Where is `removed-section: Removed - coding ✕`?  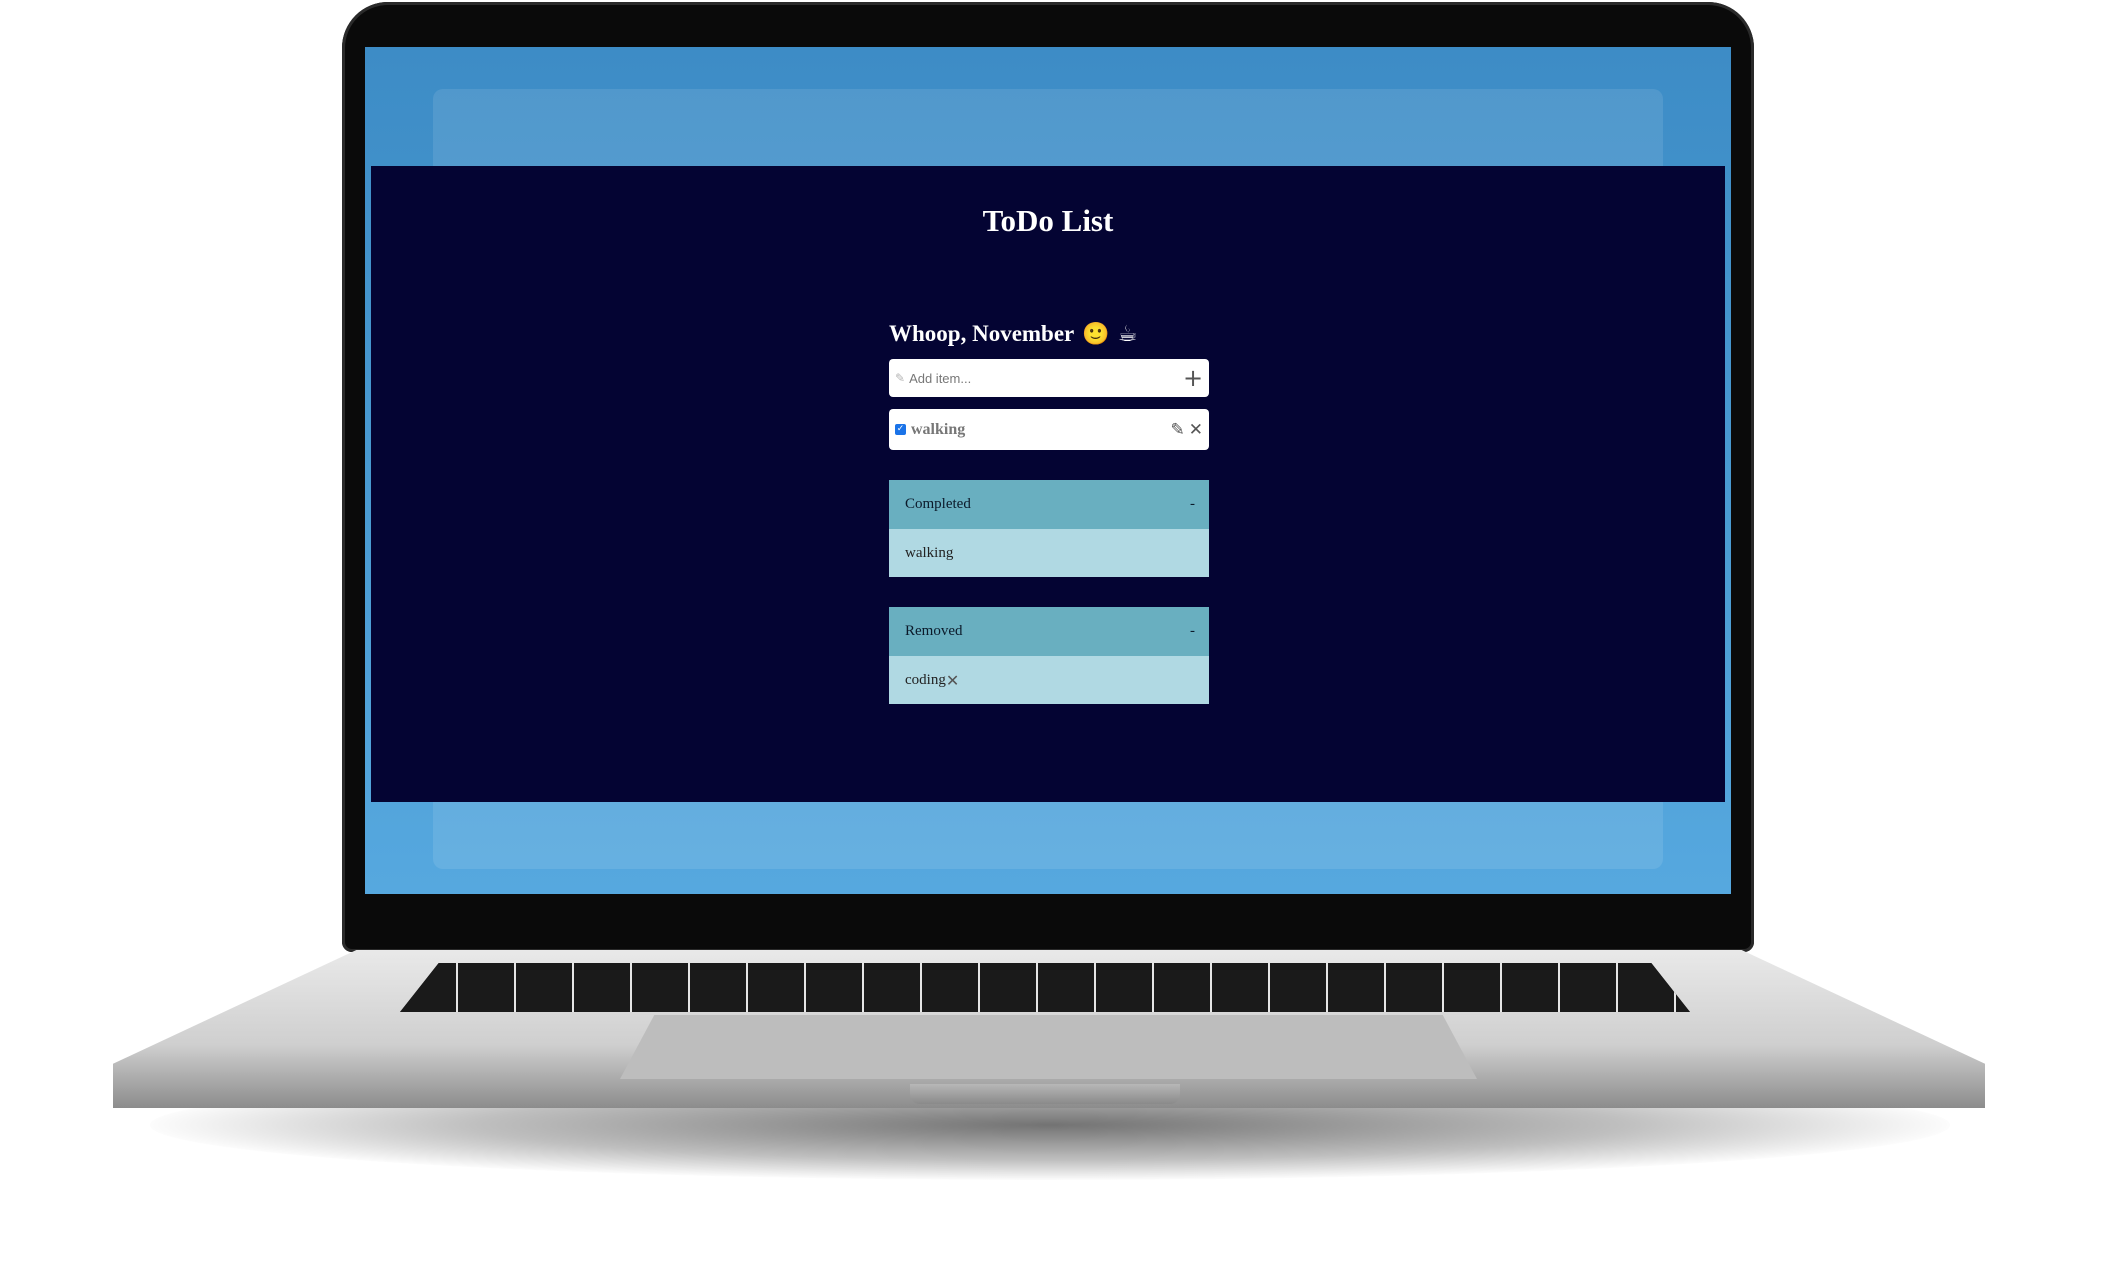
removed-section: Removed - coding ✕ is located at coordinates (1049, 655).